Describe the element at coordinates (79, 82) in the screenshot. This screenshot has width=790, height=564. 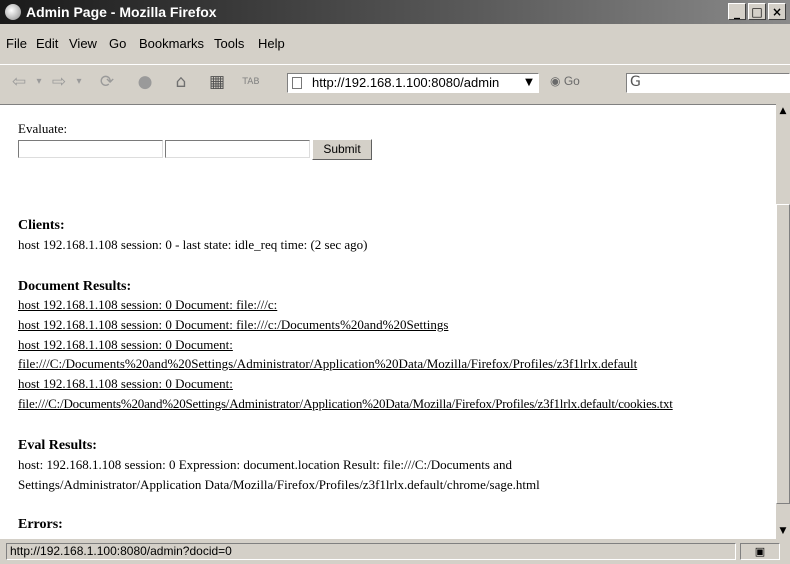
I see `forward-dropdown-icon: ▾` at that location.